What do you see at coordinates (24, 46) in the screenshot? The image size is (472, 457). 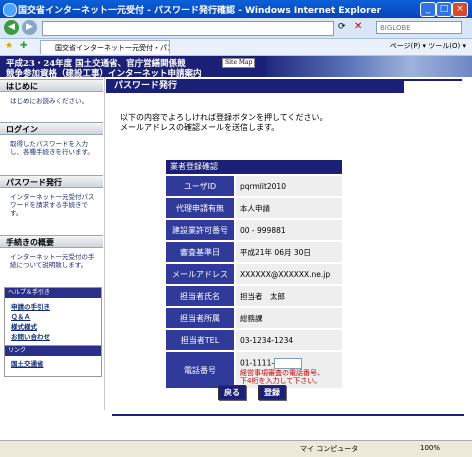 I see `add-favorite-icon: ✚` at bounding box center [24, 46].